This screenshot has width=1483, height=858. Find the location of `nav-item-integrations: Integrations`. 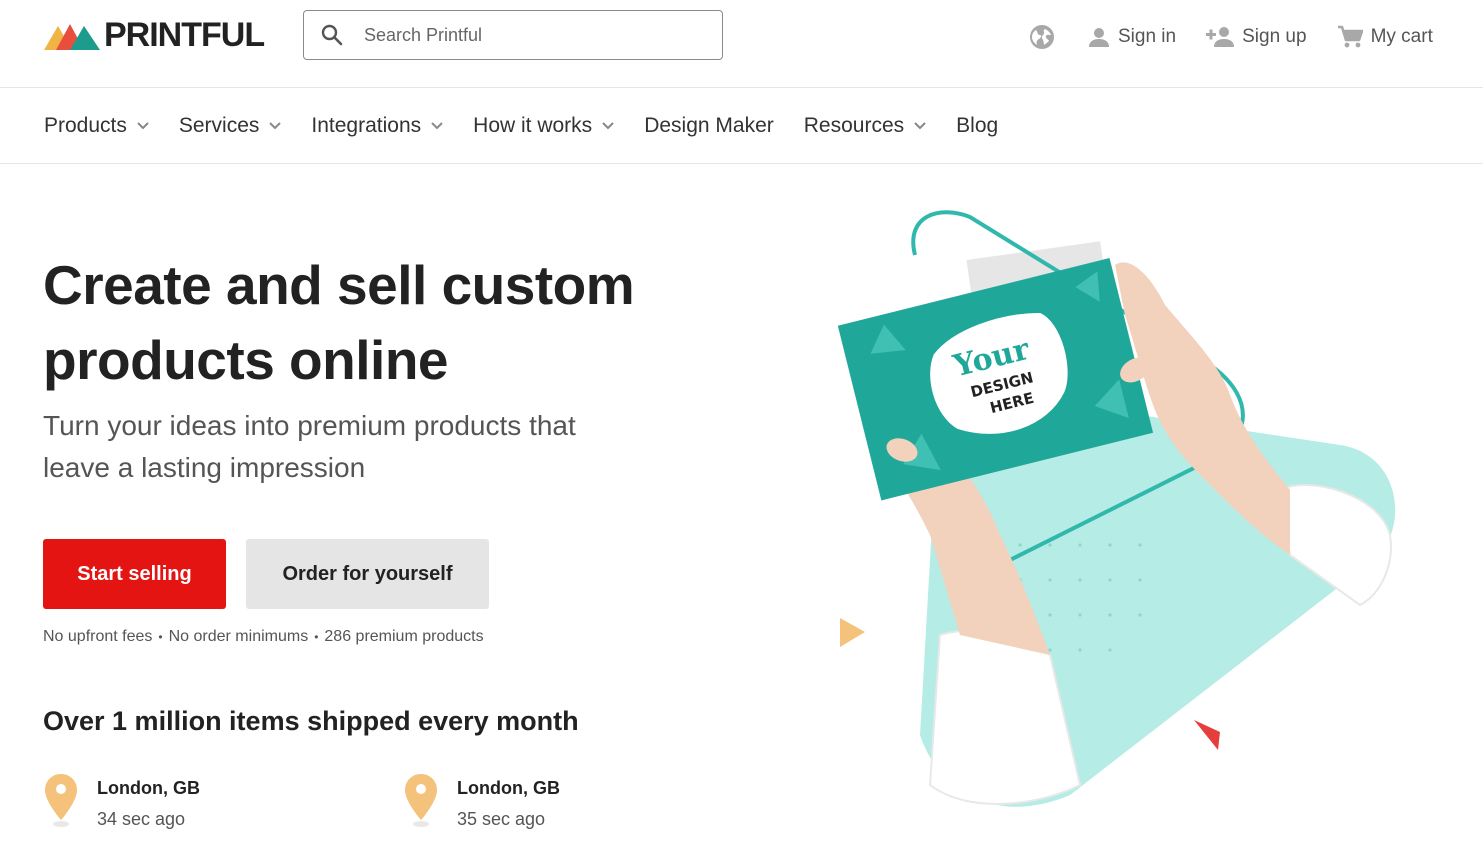

nav-item-integrations: Integrations is located at coordinates (377, 126).